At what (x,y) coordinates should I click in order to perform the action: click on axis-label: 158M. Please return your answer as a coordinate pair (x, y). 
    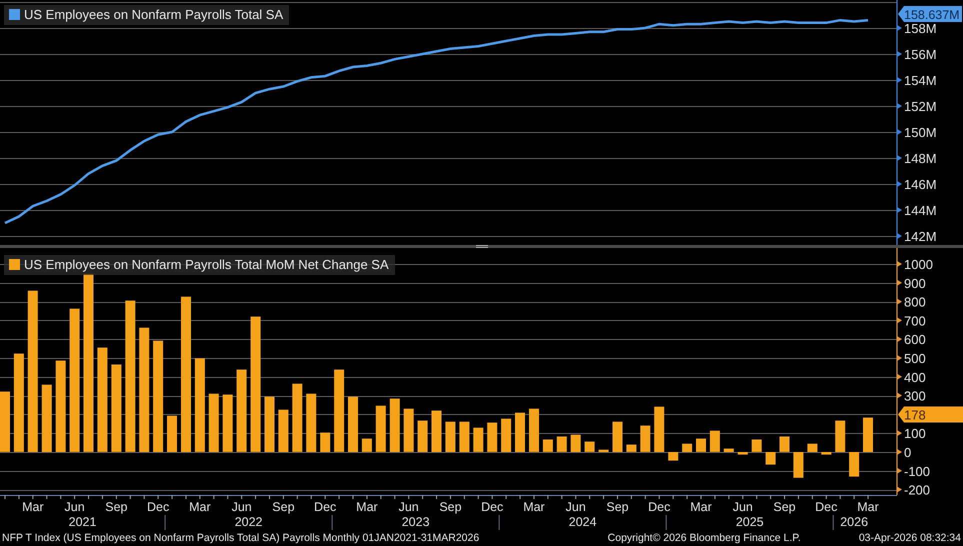
    Looking at the image, I should click on (920, 28).